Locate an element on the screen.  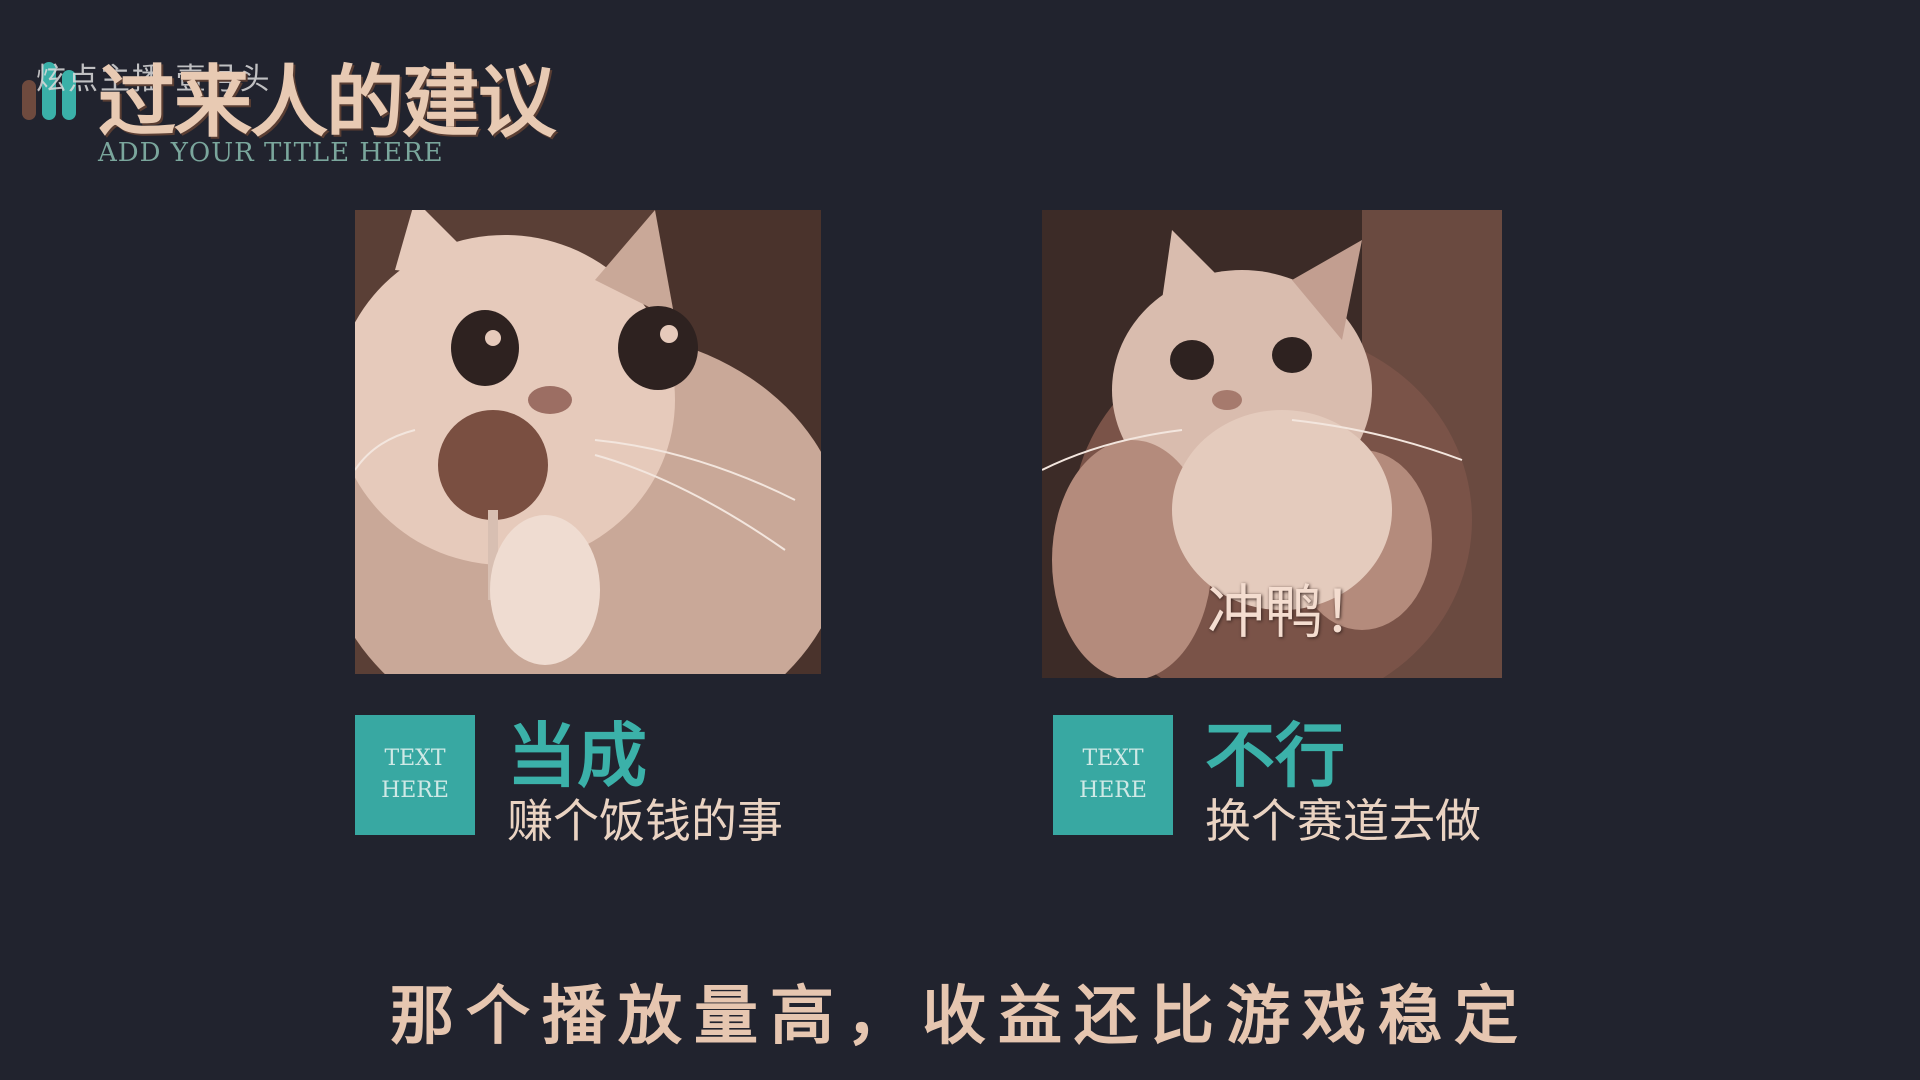
cat-lollipop-photo is located at coordinates (588, 442).